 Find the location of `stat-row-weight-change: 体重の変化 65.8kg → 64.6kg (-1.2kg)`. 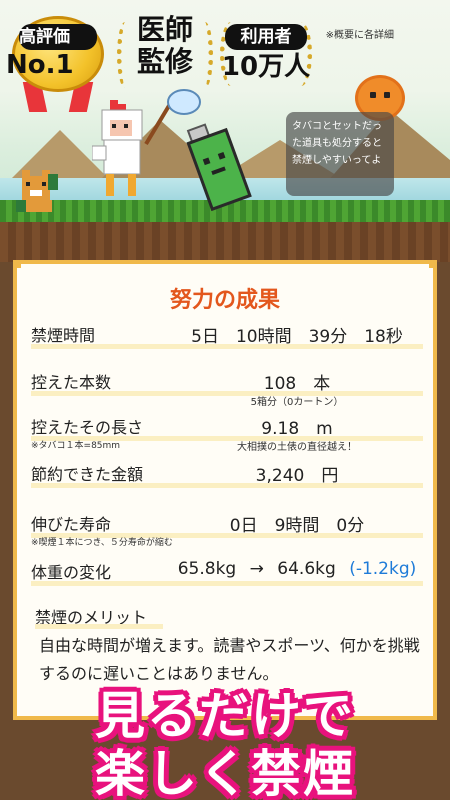

stat-row-weight-change: 体重の変化 65.8kg → 64.6kg (-1.2kg) is located at coordinates (227, 574).